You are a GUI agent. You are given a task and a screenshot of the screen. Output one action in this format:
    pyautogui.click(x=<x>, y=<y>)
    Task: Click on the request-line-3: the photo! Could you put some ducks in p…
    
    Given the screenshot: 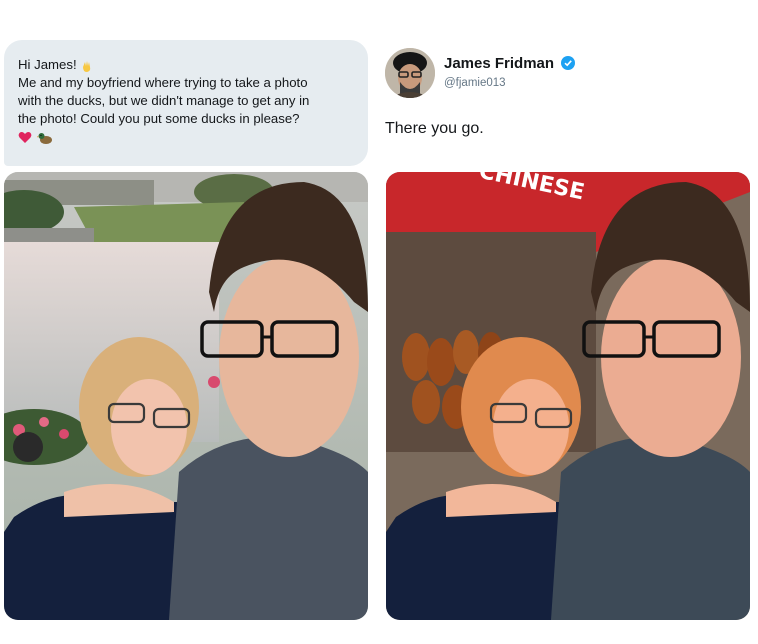 What is the action you would take?
    pyautogui.click(x=159, y=118)
    